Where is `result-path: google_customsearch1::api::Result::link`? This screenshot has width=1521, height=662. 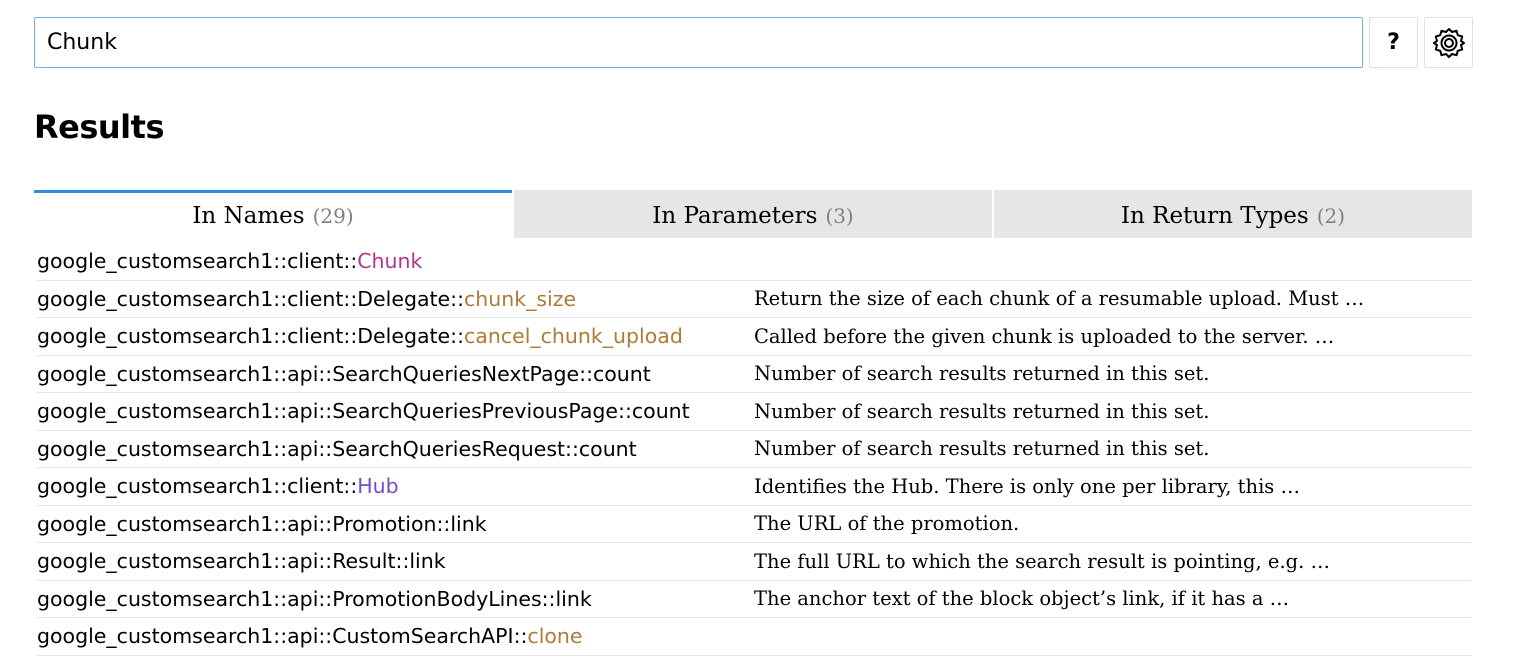
result-path: google_customsearch1::api::Result::link is located at coordinates (395, 561).